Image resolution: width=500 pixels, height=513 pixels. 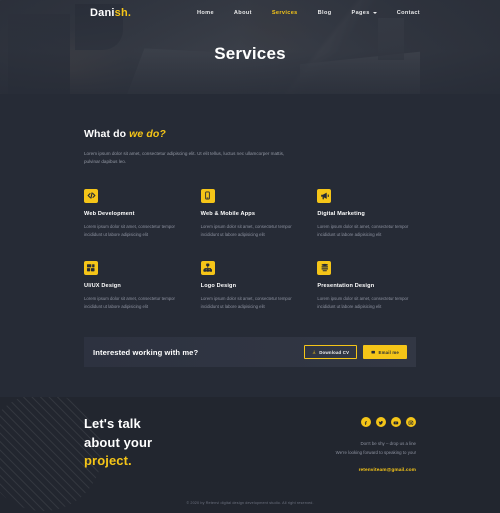 What do you see at coordinates (324, 196) in the screenshot?
I see `megaphone-icon` at bounding box center [324, 196].